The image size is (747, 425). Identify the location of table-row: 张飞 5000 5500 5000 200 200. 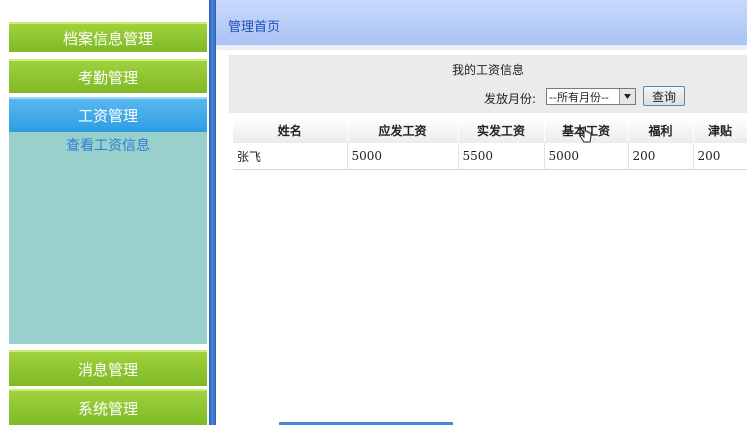
(490, 156).